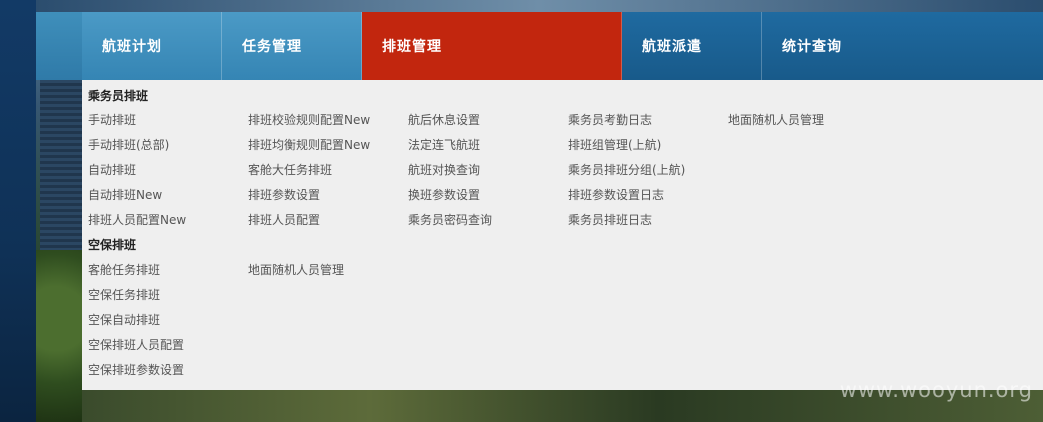  I want to click on menu-item: 乘务员排班日志, so click(610, 219).